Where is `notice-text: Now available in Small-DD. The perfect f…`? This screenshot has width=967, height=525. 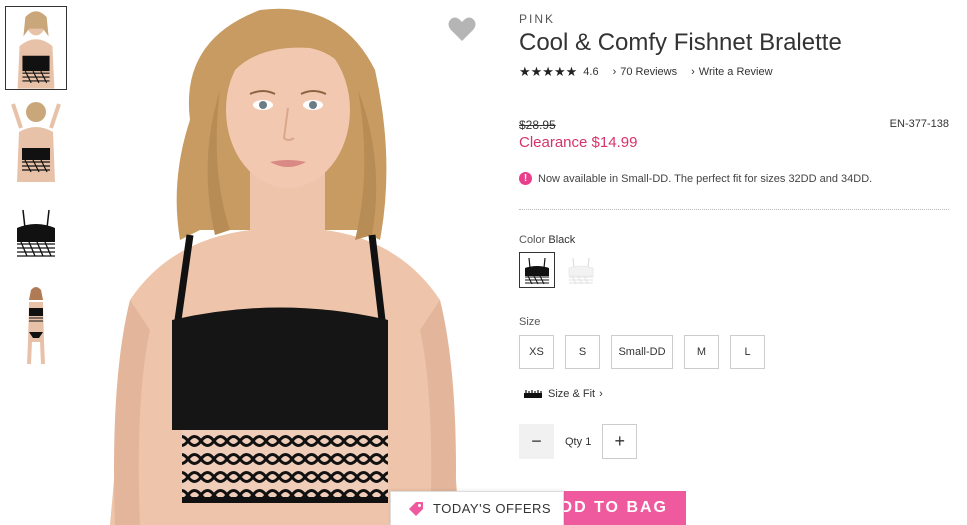 notice-text: Now available in Small-DD. The perfect f… is located at coordinates (705, 178).